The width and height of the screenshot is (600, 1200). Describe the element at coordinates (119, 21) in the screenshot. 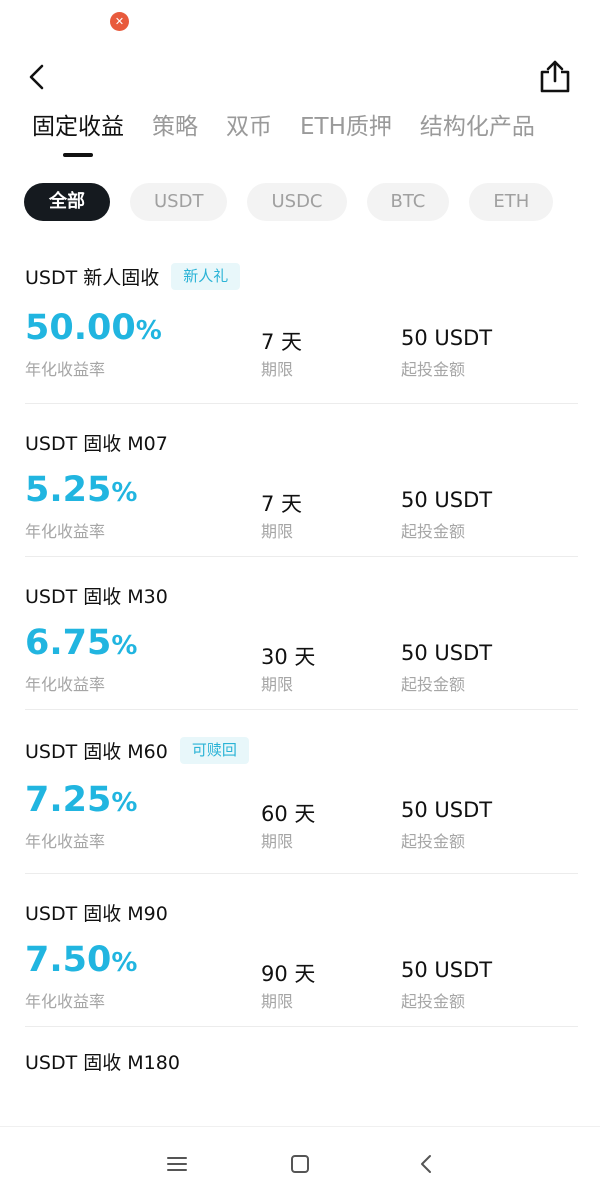

I see `notification-icon: ✕` at that location.